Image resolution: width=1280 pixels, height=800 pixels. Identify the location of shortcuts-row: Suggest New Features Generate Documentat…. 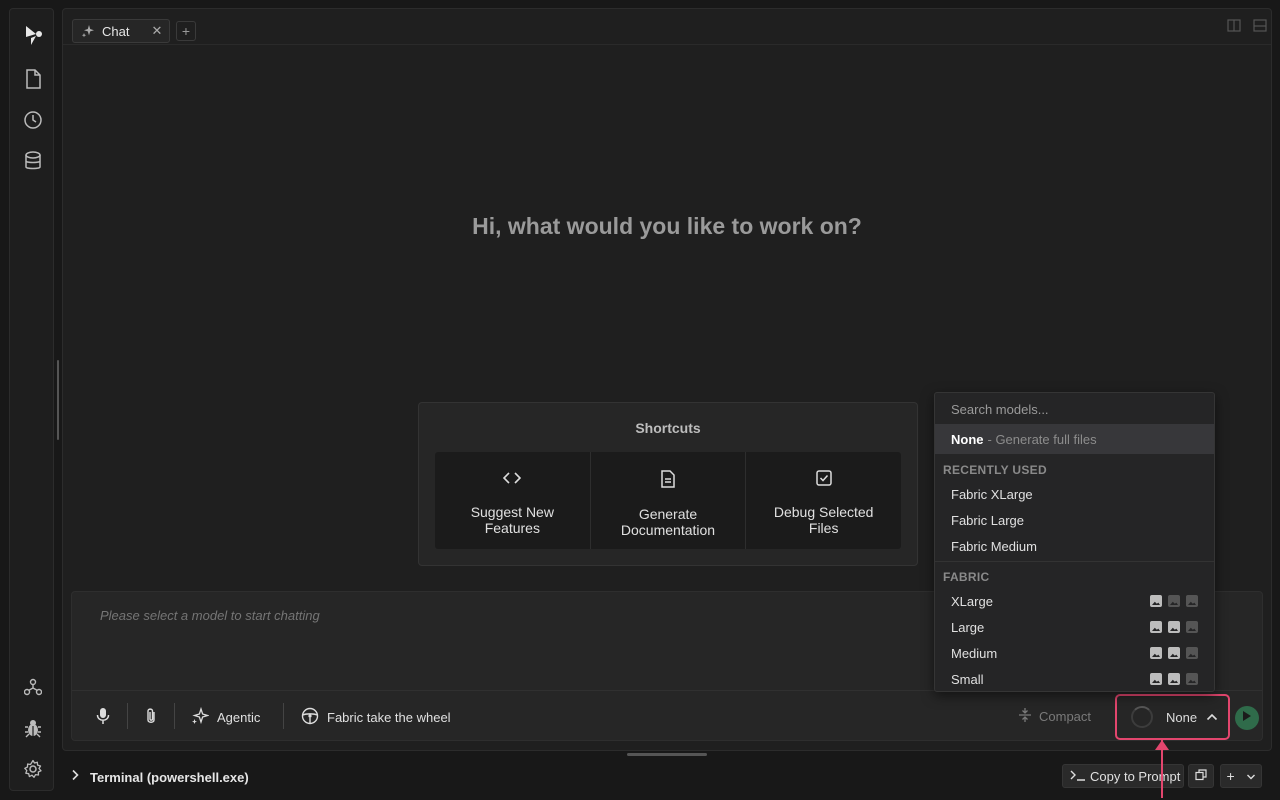
(668, 500).